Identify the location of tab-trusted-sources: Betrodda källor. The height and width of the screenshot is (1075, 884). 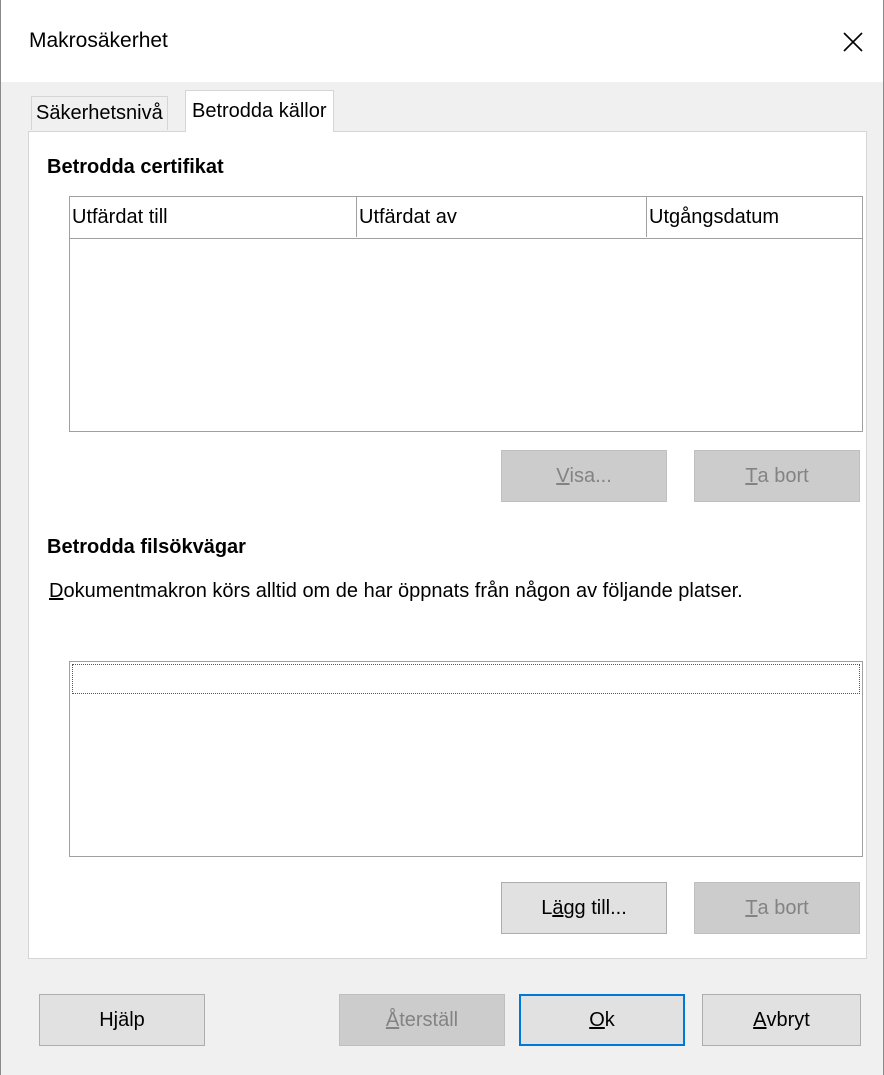
(259, 111).